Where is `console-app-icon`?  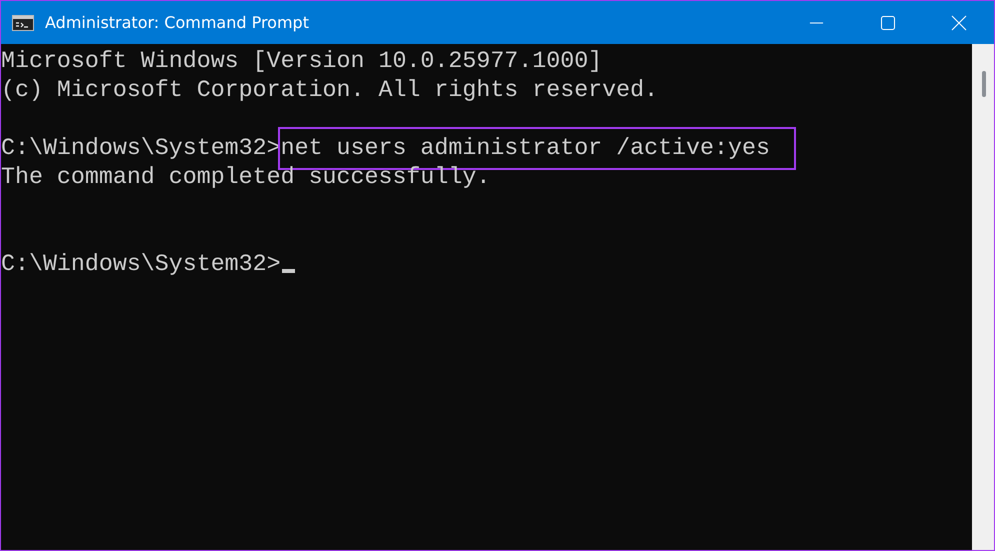
console-app-icon is located at coordinates (23, 22).